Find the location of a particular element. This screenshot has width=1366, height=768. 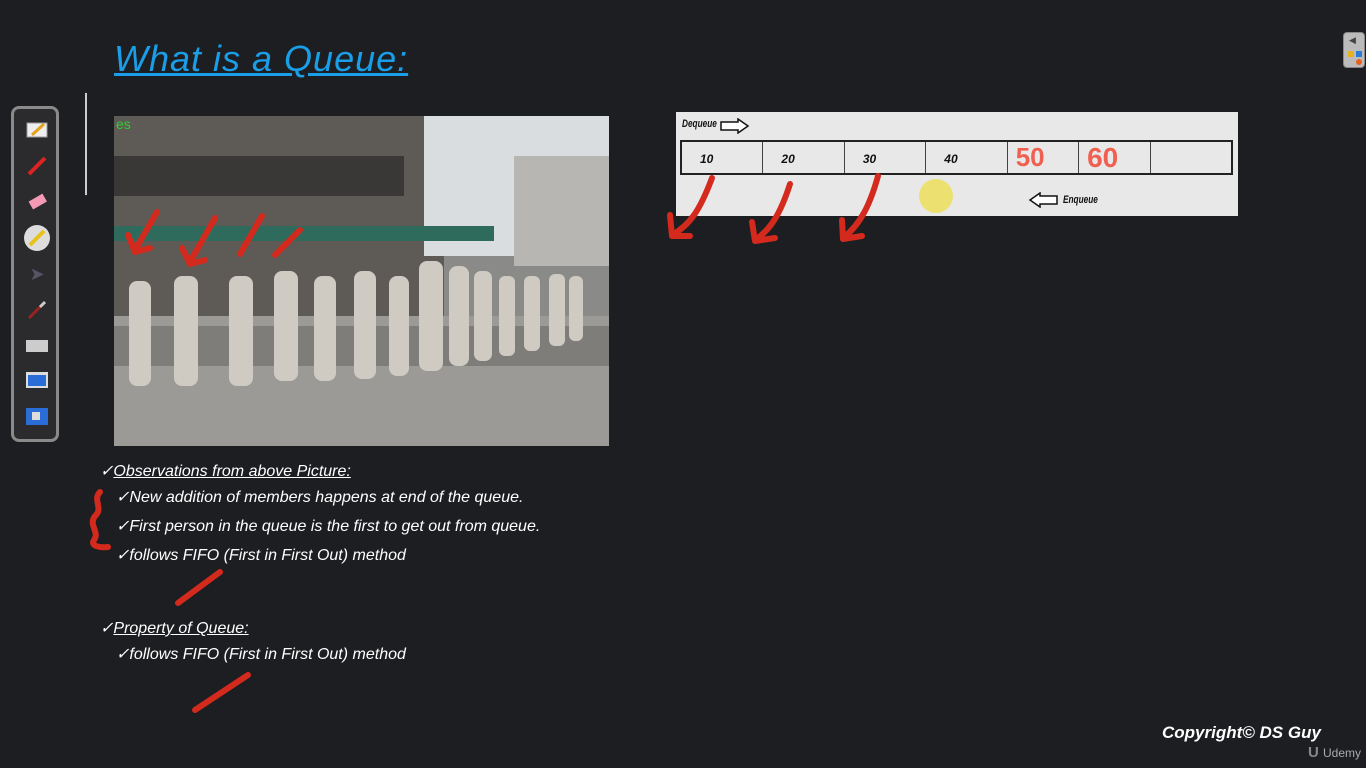

photo-corner-text: es is located at coordinates (123, 124).